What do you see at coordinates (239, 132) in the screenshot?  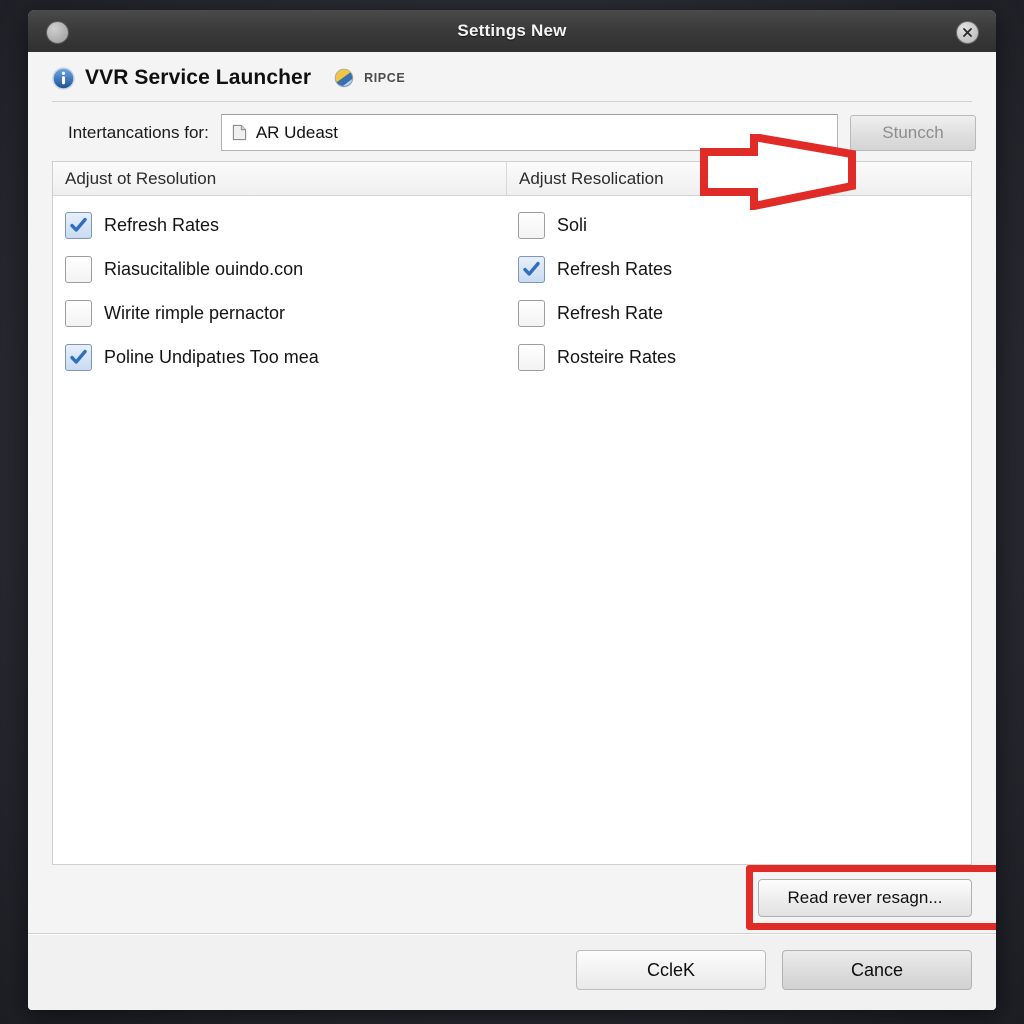 I see `document-icon` at bounding box center [239, 132].